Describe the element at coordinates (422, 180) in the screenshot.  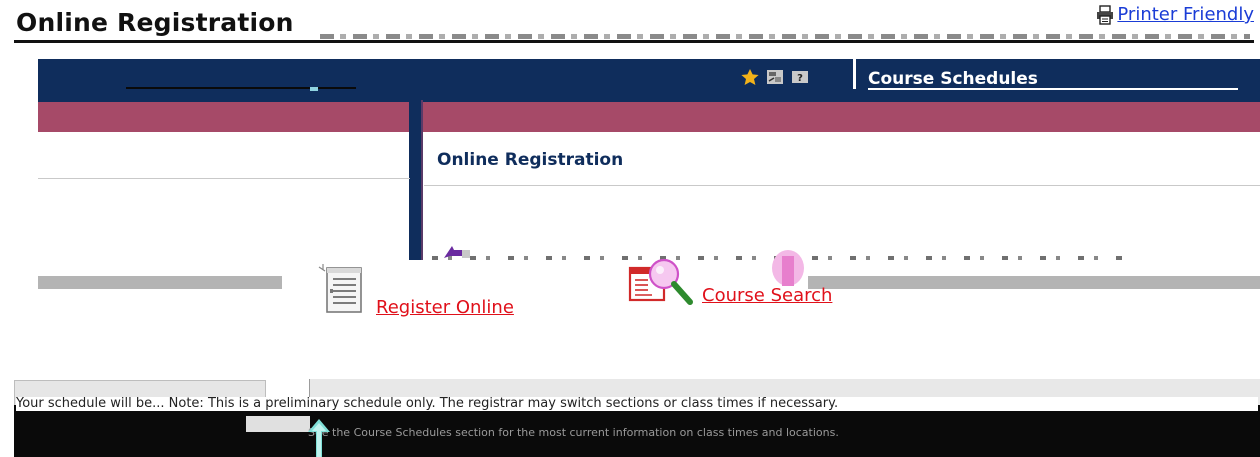
I see `column-divider-edge` at that location.